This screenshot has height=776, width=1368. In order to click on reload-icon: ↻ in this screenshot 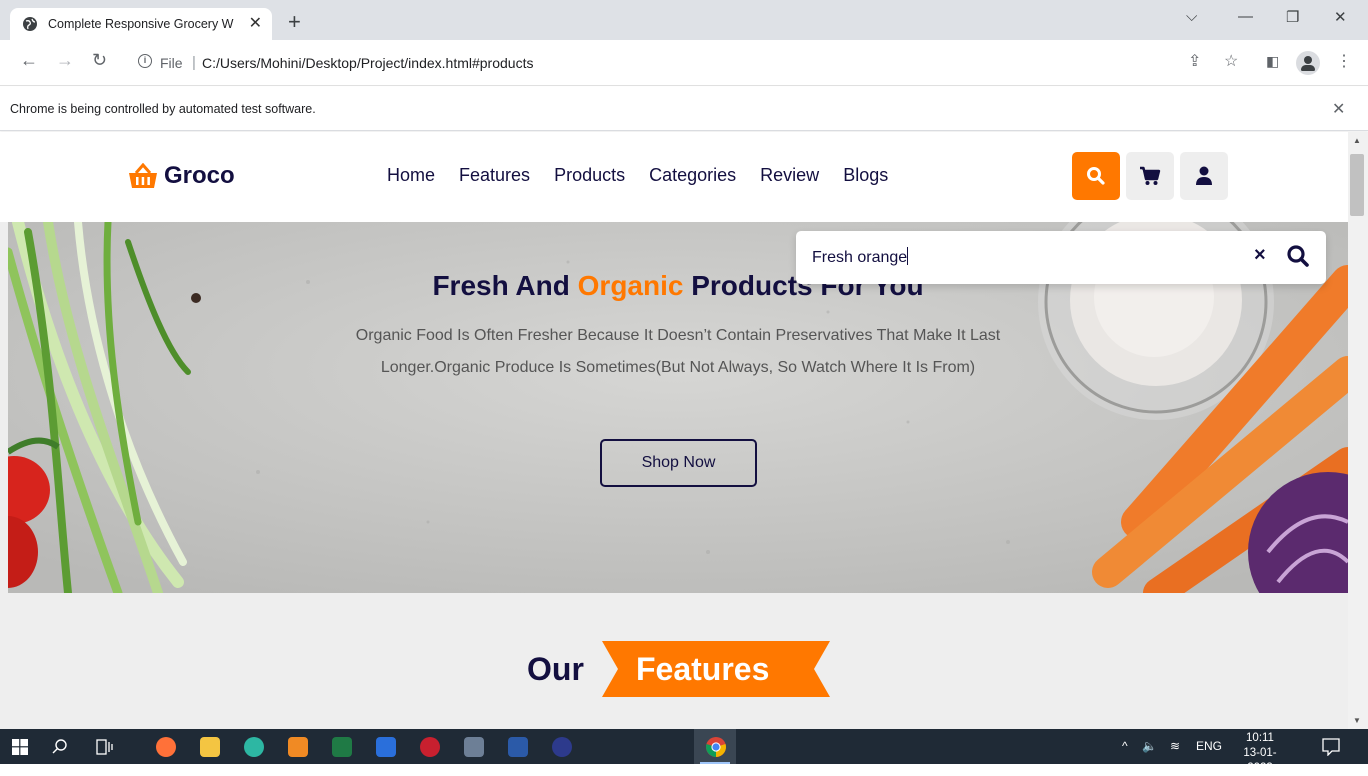, I will do `click(99, 60)`.